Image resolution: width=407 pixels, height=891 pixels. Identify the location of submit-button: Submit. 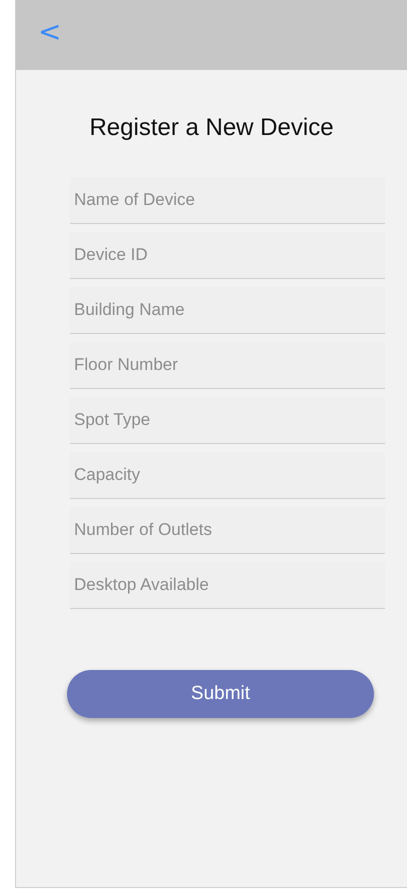
(220, 694).